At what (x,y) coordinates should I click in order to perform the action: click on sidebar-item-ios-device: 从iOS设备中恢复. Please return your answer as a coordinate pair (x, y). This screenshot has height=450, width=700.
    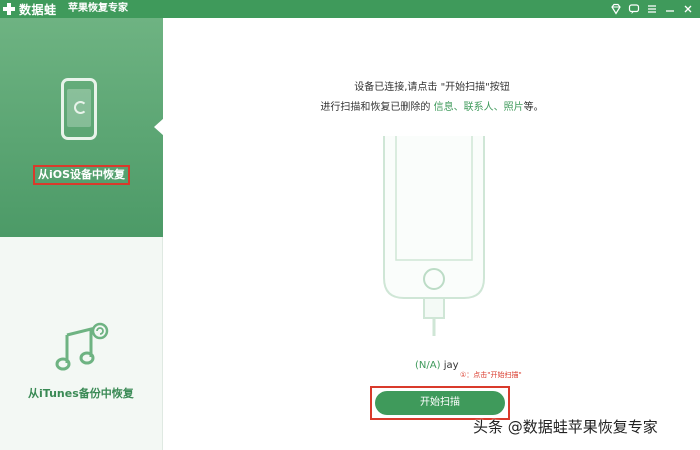
    Looking at the image, I should click on (82, 127).